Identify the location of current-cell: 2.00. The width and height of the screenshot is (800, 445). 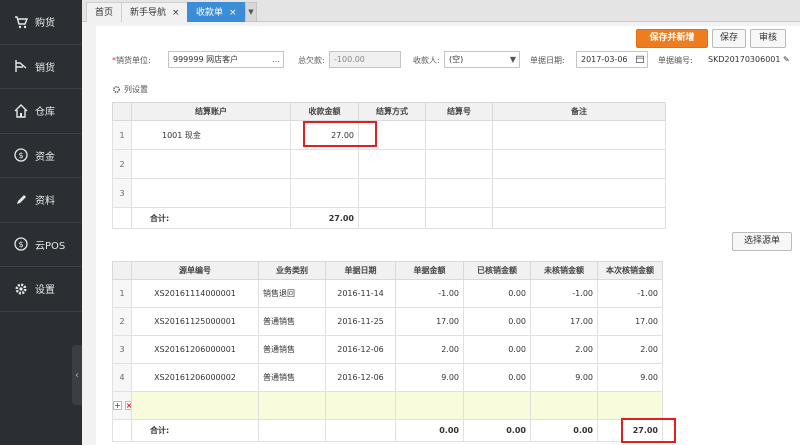
(630, 349).